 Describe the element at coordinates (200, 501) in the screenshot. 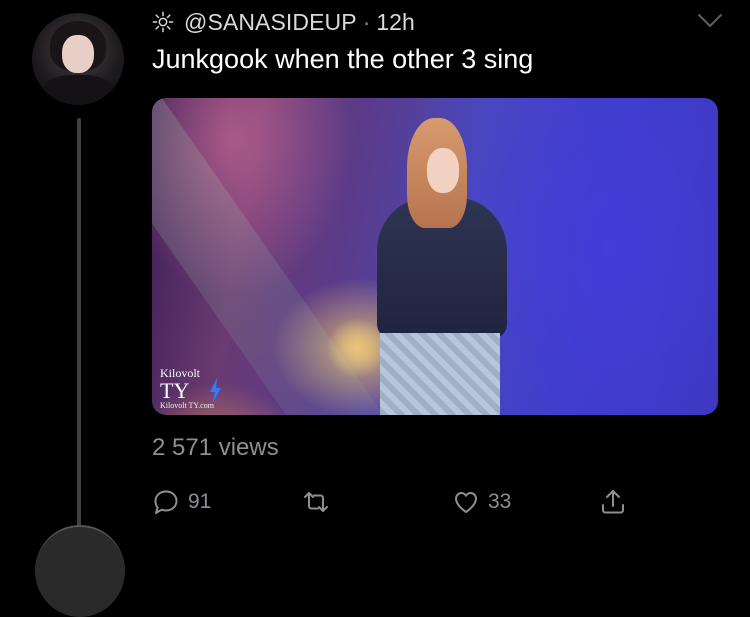

I see `reply-count: 91` at that location.